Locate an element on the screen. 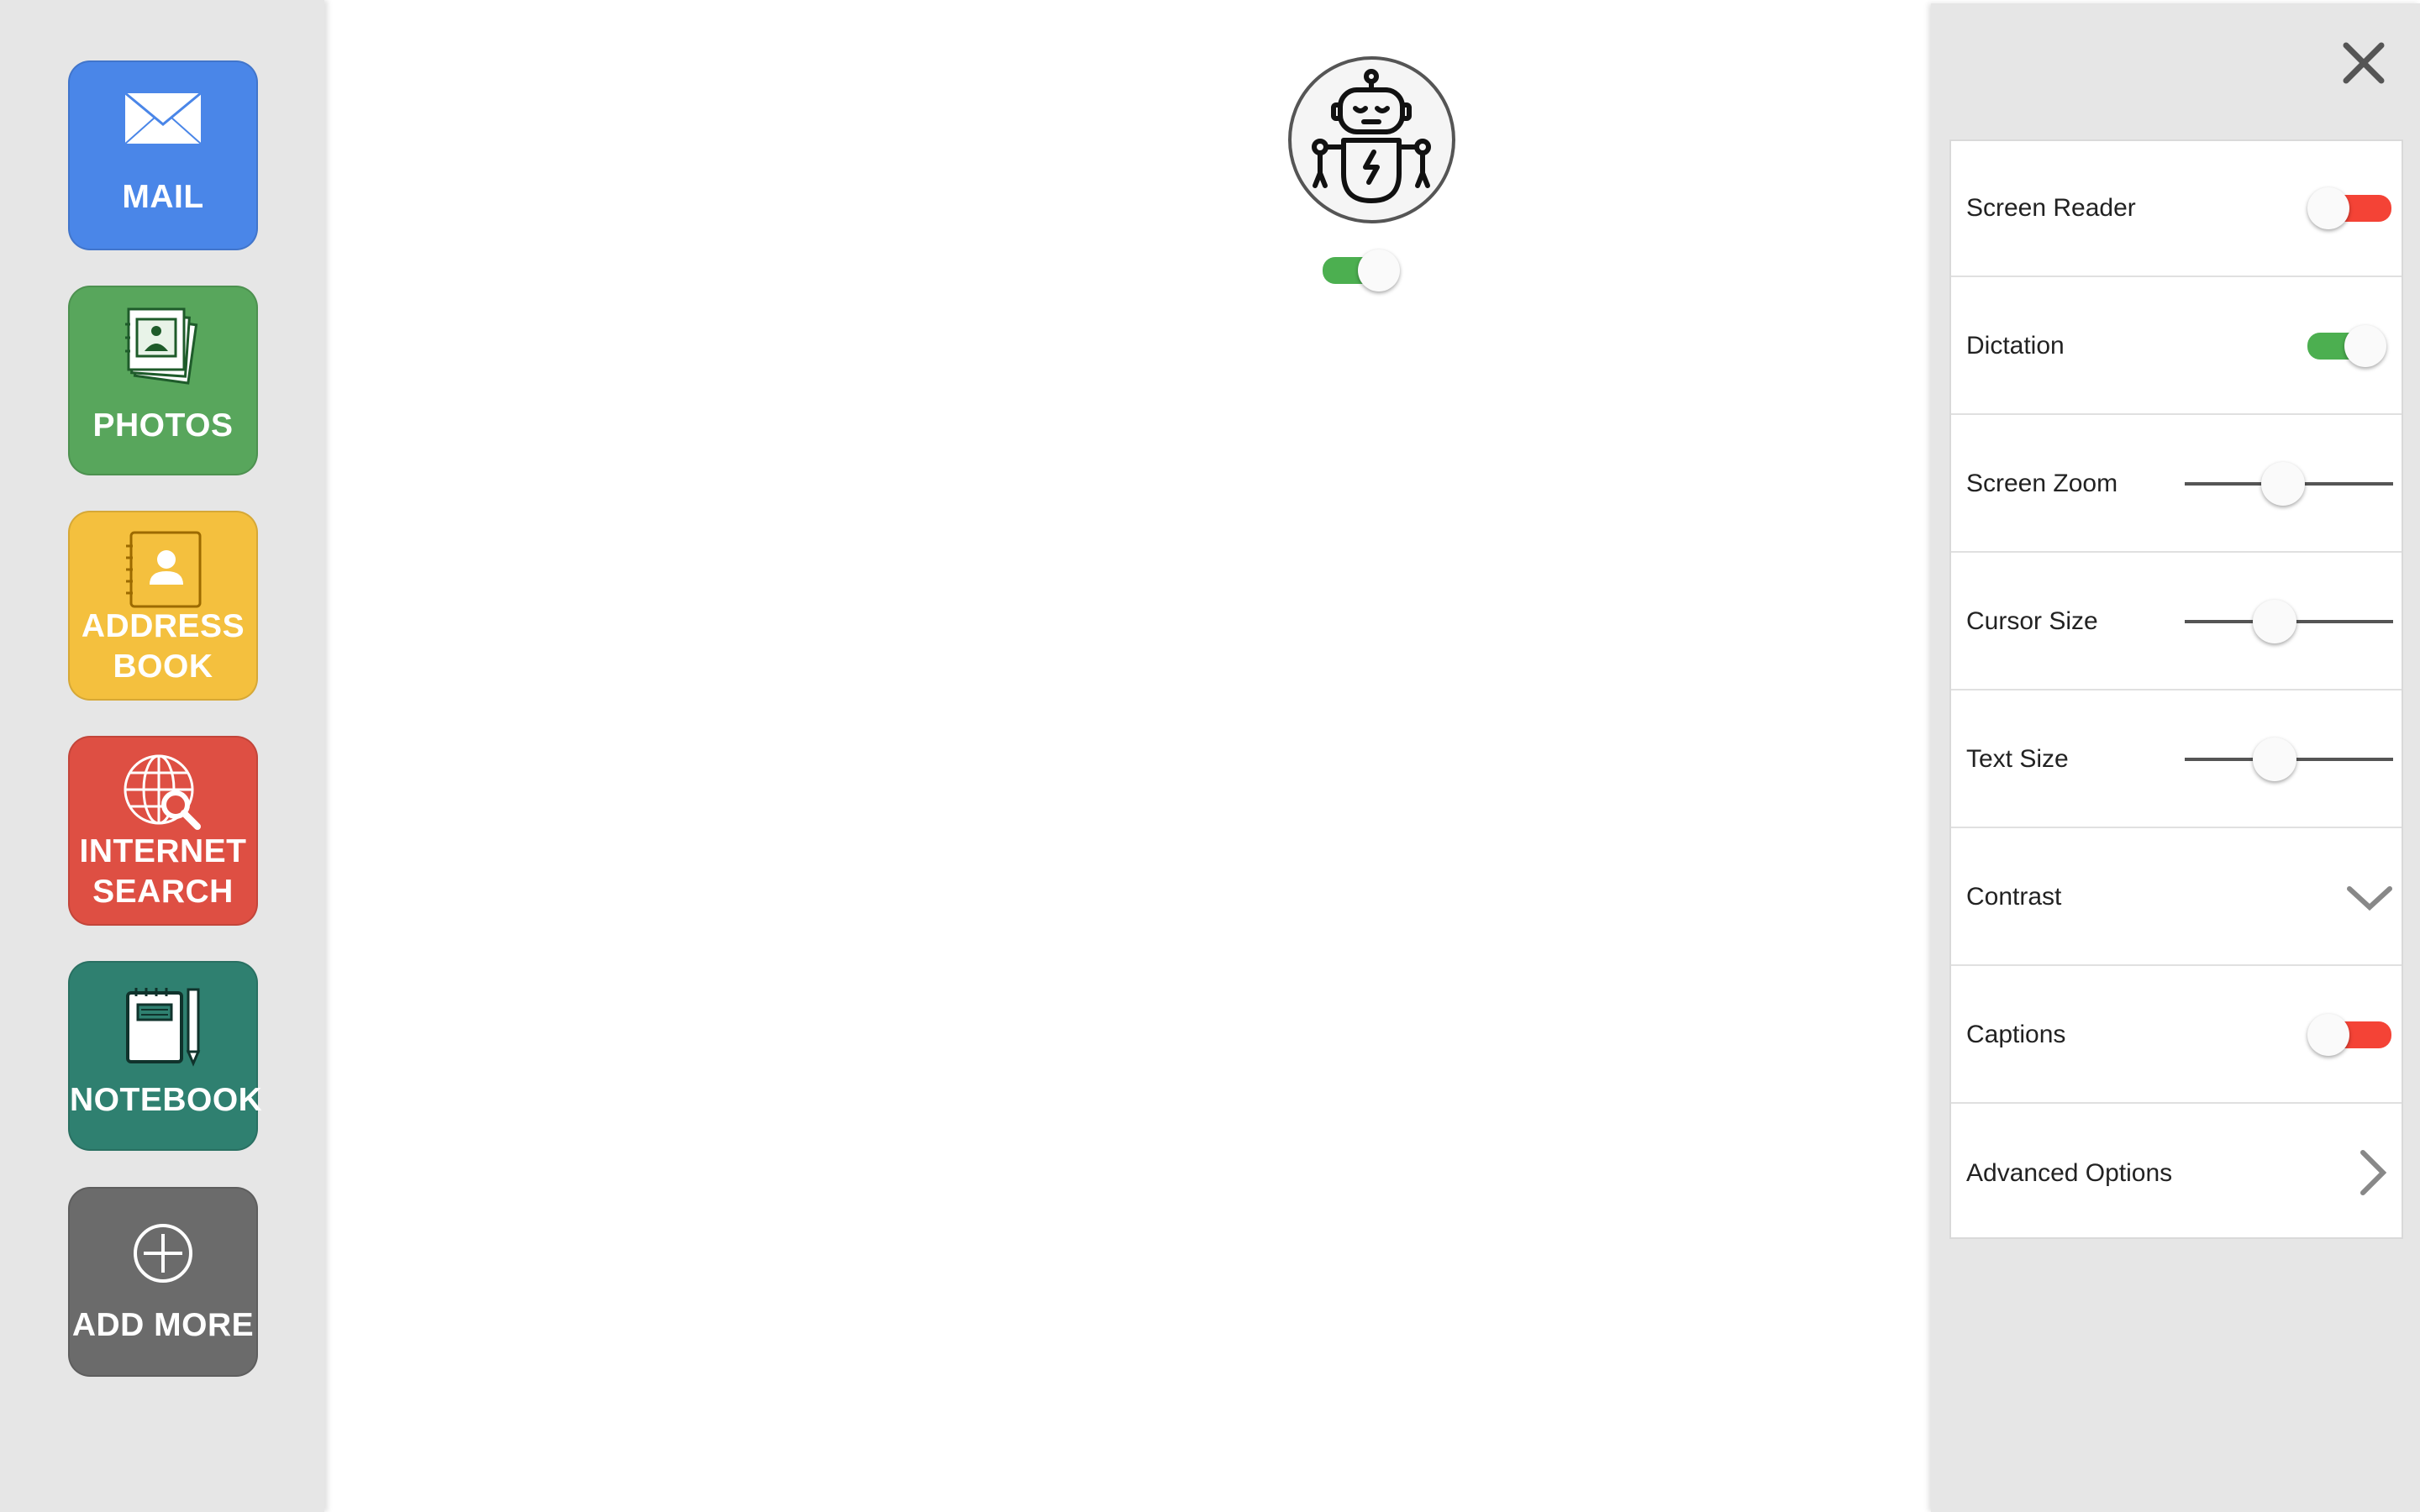 The image size is (2420, 1512). add-more-app-button: ADD MORE is located at coordinates (163, 1282).